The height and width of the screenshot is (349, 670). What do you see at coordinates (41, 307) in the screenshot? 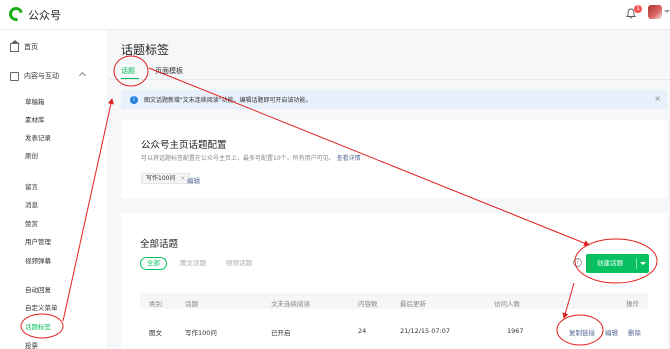
I see `sidebar-item-custom-menu: 自定义菜单` at bounding box center [41, 307].